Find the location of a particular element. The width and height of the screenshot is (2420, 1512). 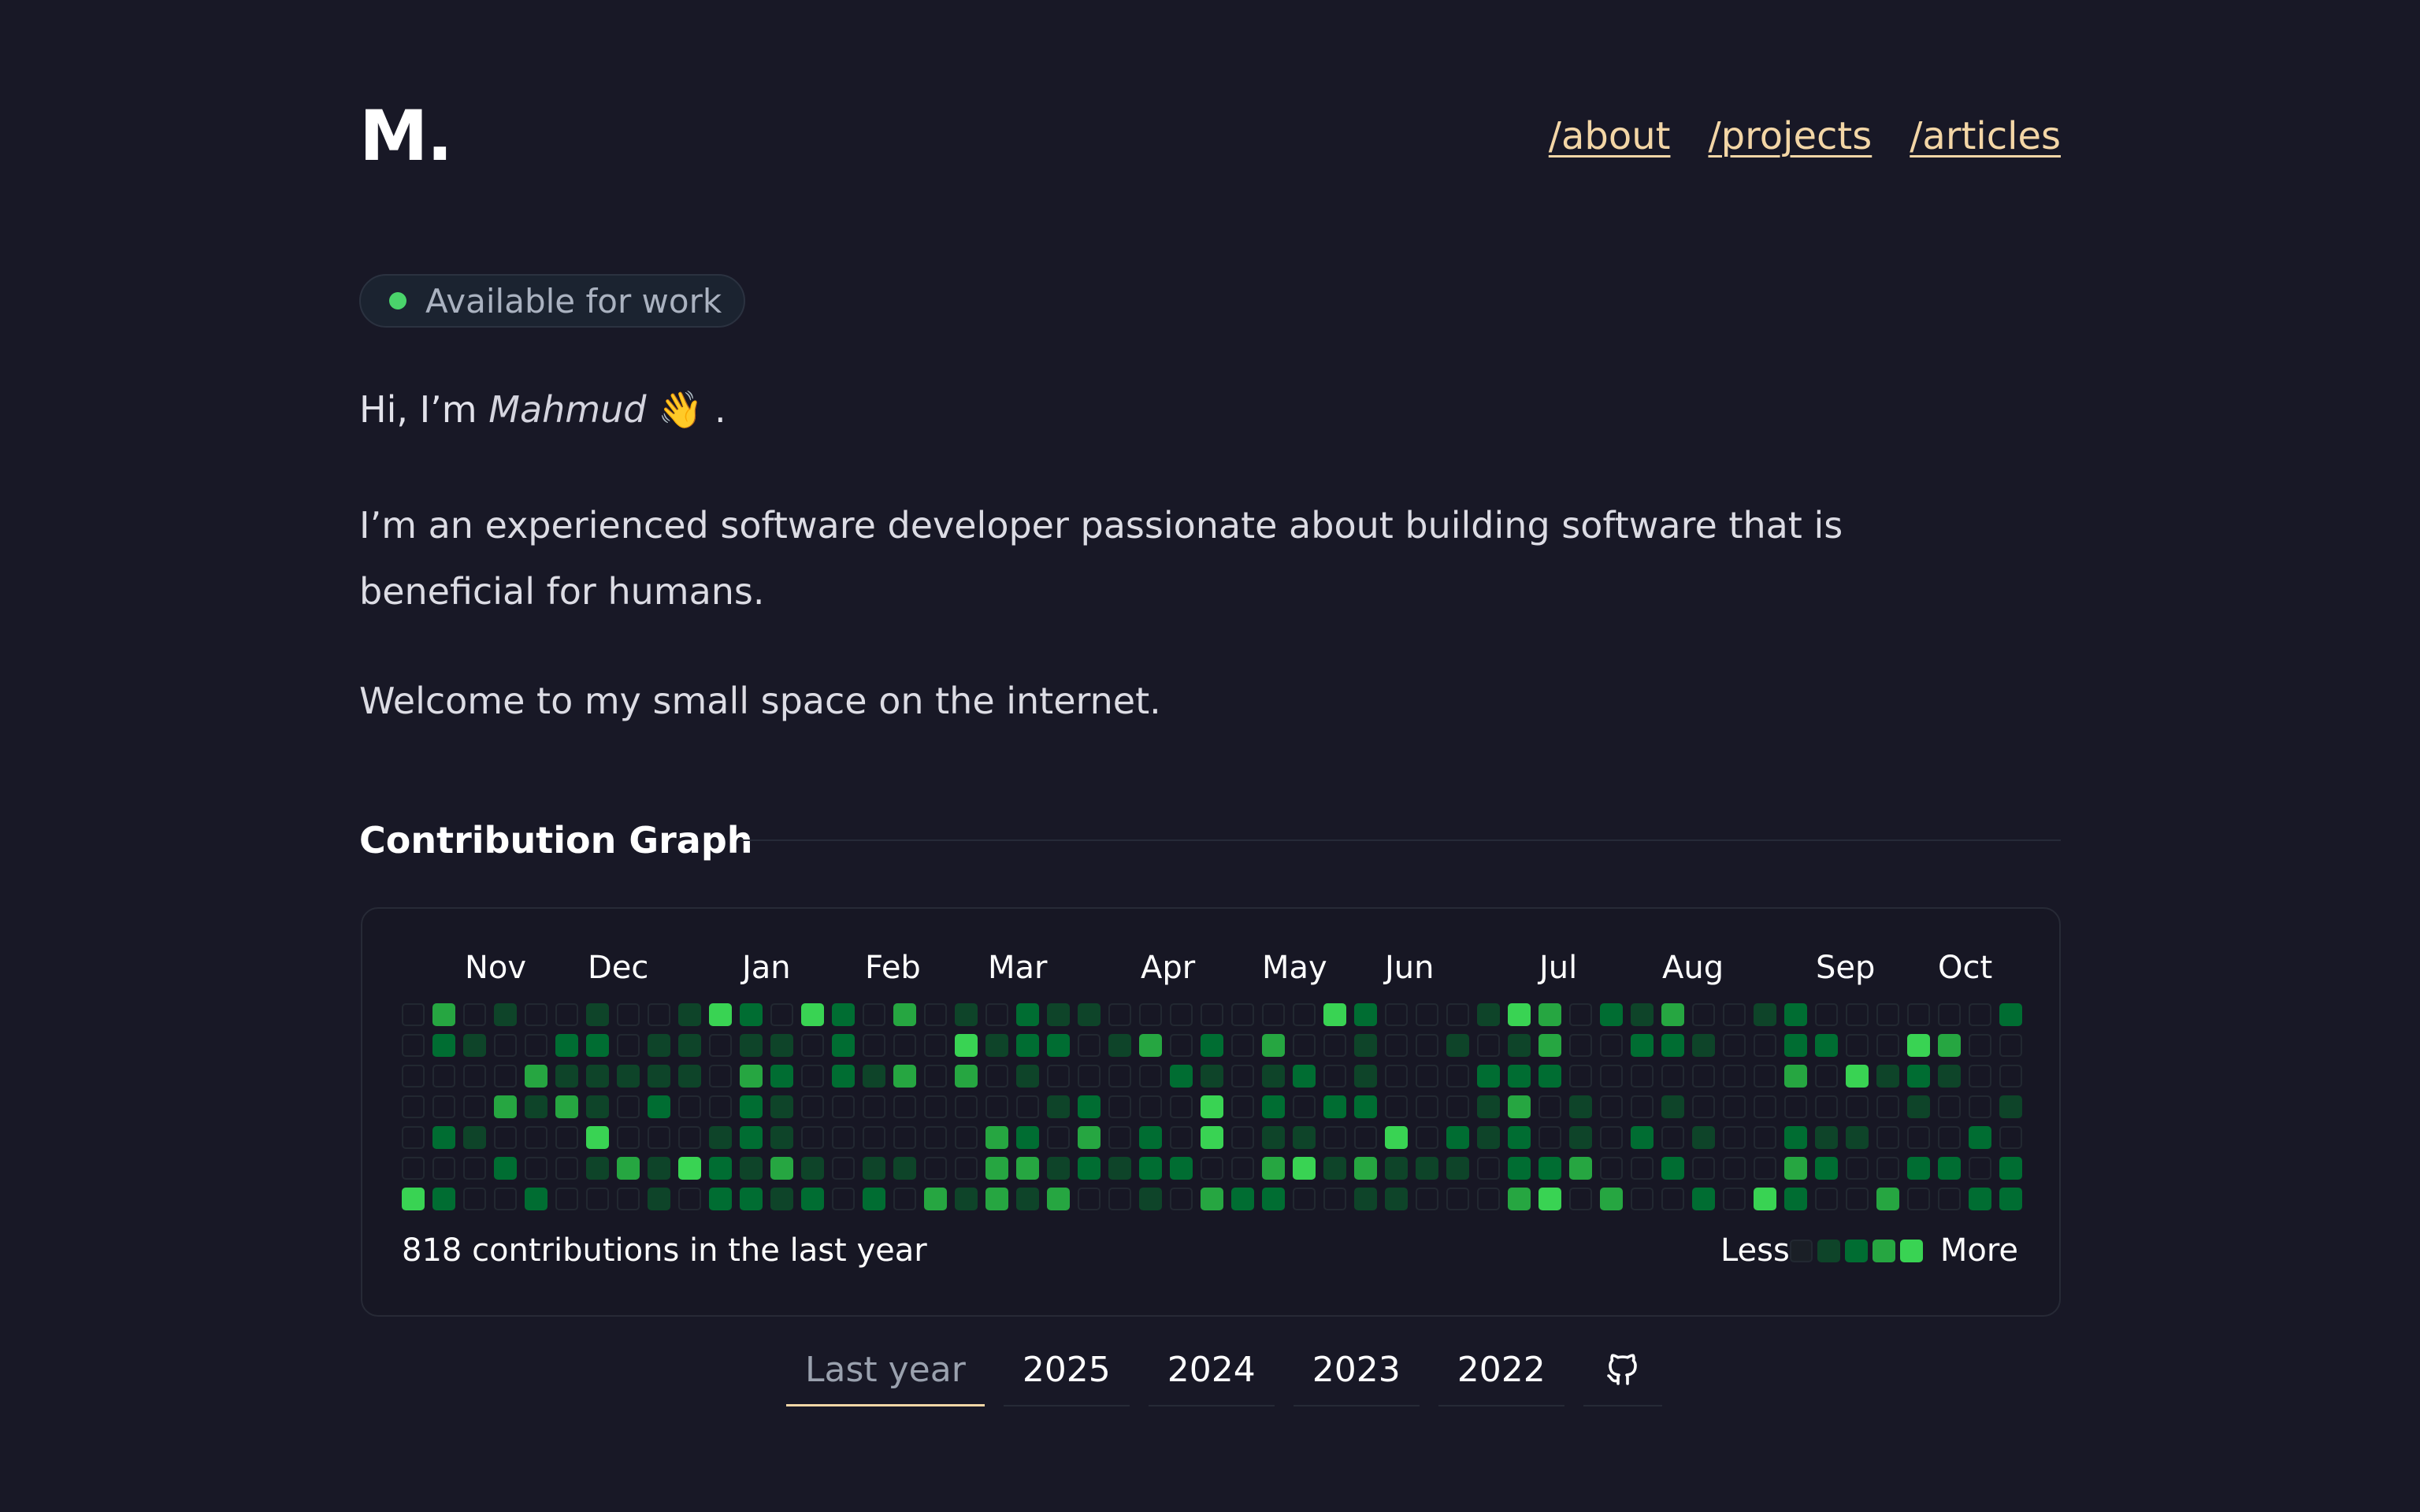

tab-2025: 2025 is located at coordinates (1066, 1370).